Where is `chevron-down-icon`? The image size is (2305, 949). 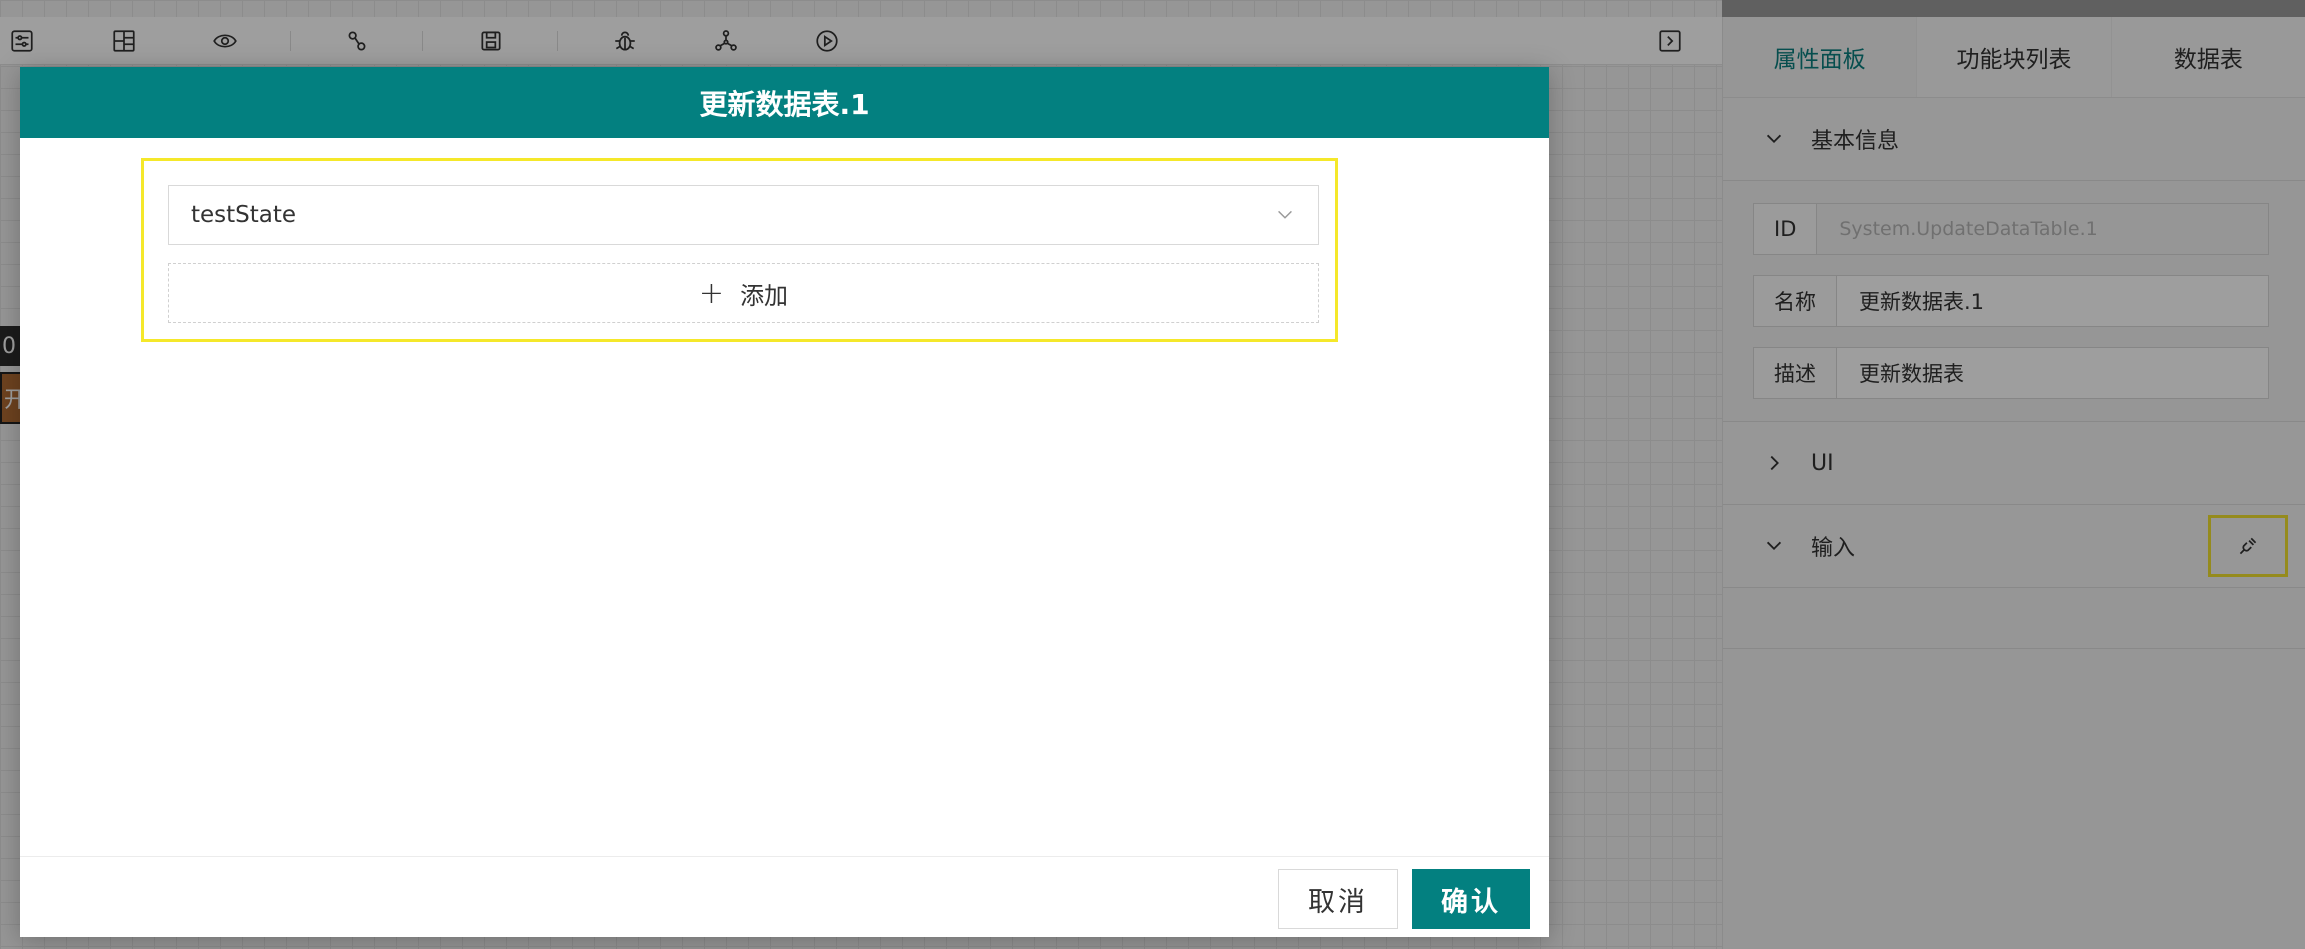
chevron-down-icon is located at coordinates (1285, 214).